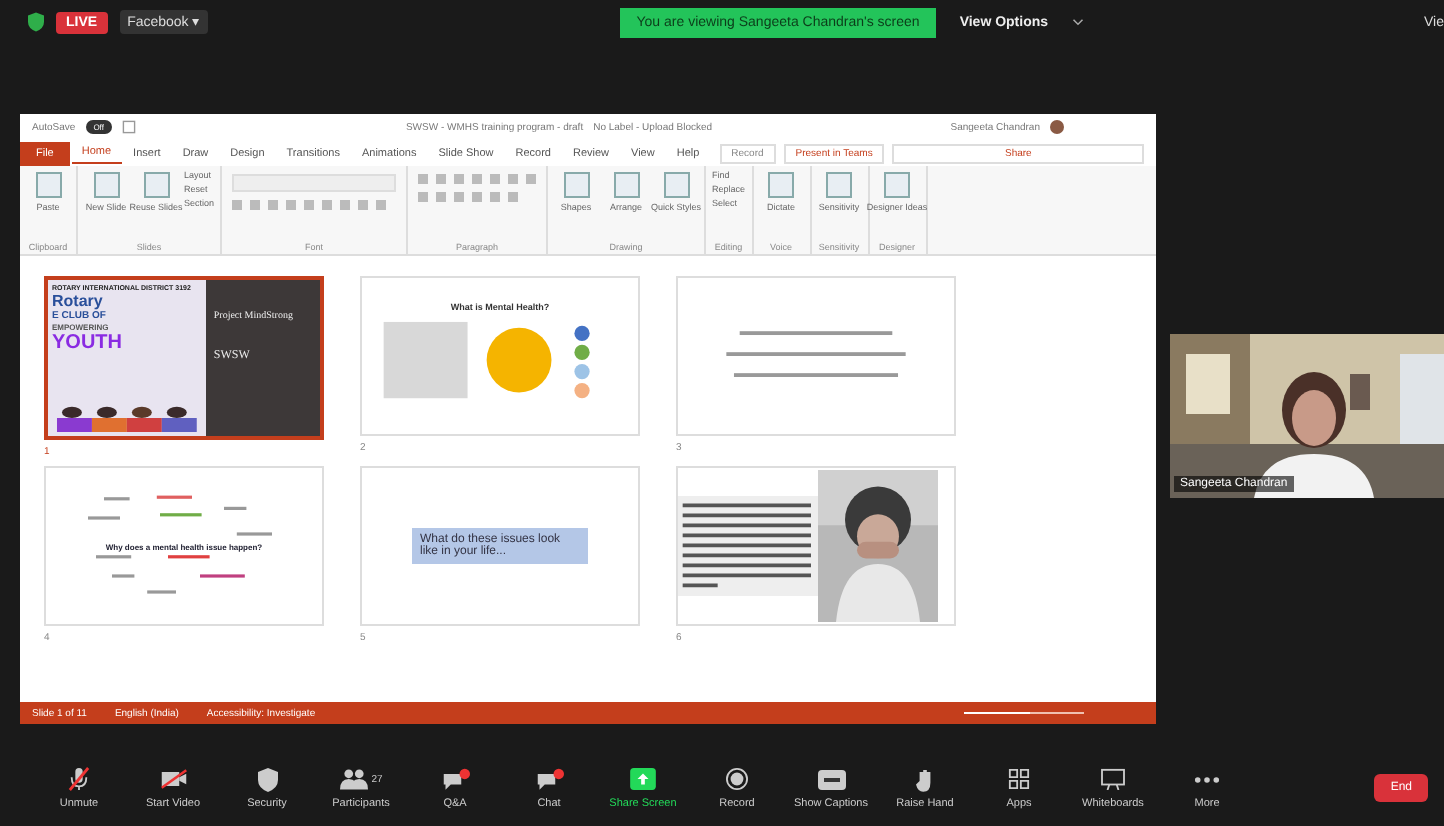 Image resolution: width=1444 pixels, height=826 pixels. Describe the element at coordinates (1057, 127) in the screenshot. I see `avatar-icon` at that location.